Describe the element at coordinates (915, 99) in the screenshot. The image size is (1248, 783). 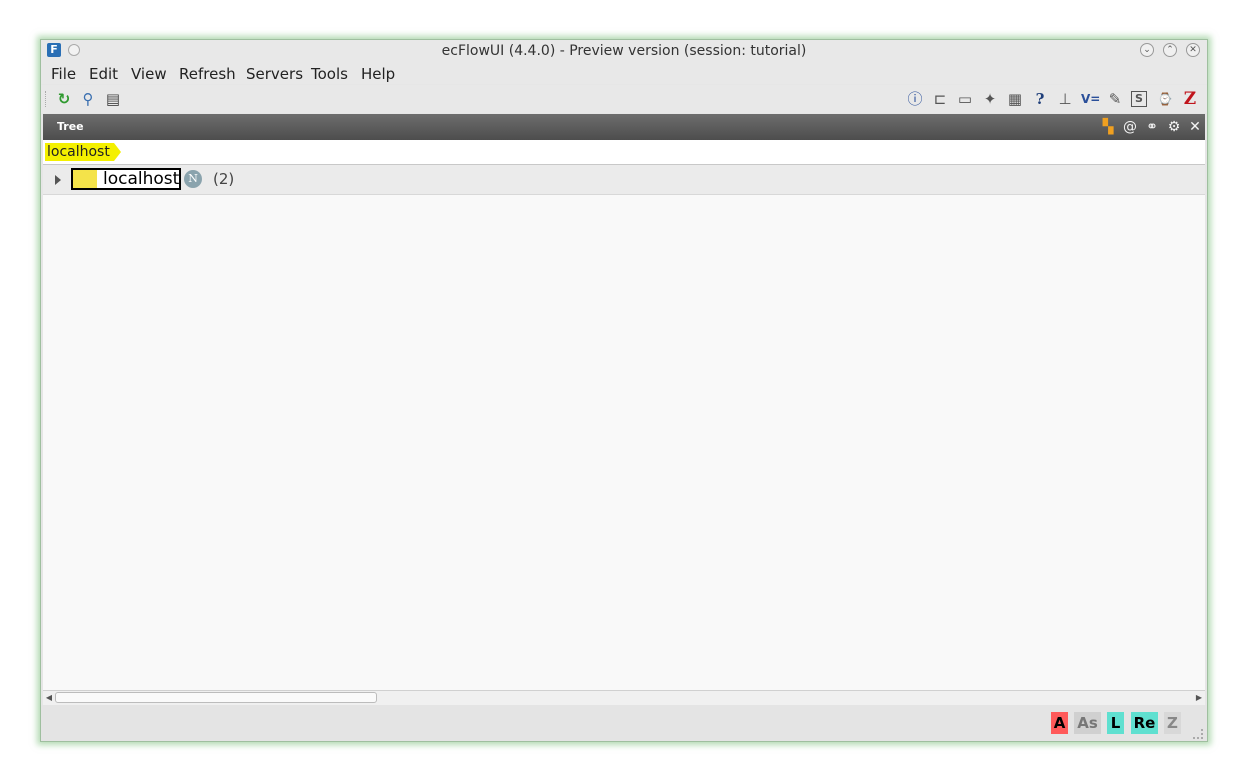
I see `info-icon: ⓘ` at that location.